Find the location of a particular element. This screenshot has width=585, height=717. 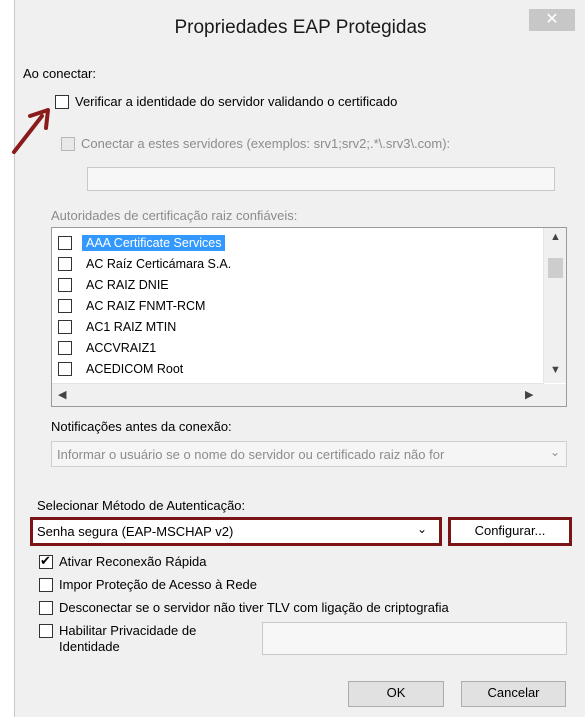

annotation-arrow is located at coordinates (31, 131).